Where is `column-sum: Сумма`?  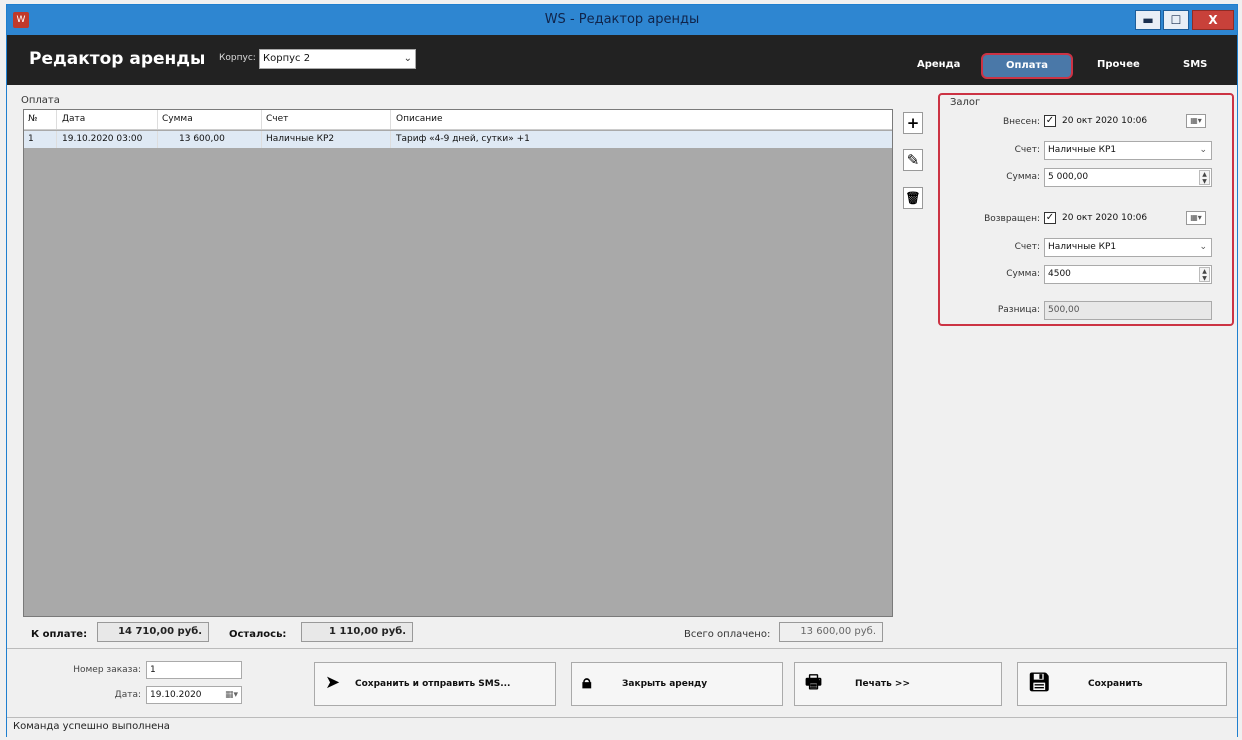
column-sum: Сумма is located at coordinates (177, 119).